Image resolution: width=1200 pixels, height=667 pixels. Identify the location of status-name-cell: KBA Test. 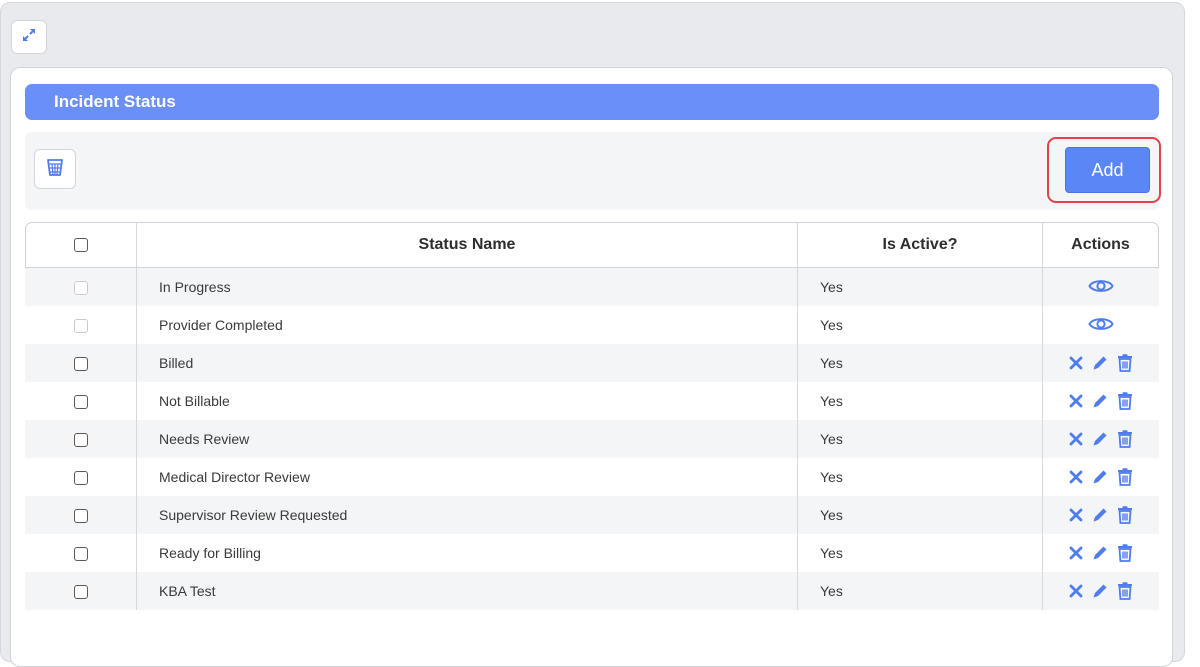
(467, 591).